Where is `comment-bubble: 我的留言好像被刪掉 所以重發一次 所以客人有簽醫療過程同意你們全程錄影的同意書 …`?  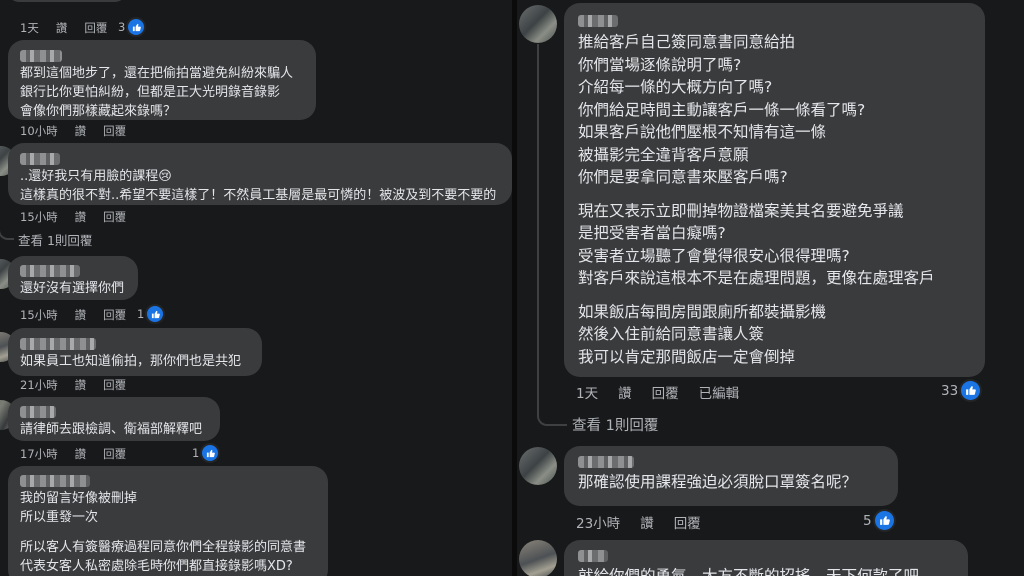
comment-bubble: 我的留言好像被刪掉 所以重發一次 所以客人有簽醫療過程同意你們全程錄影的同意書 … is located at coordinates (168, 521).